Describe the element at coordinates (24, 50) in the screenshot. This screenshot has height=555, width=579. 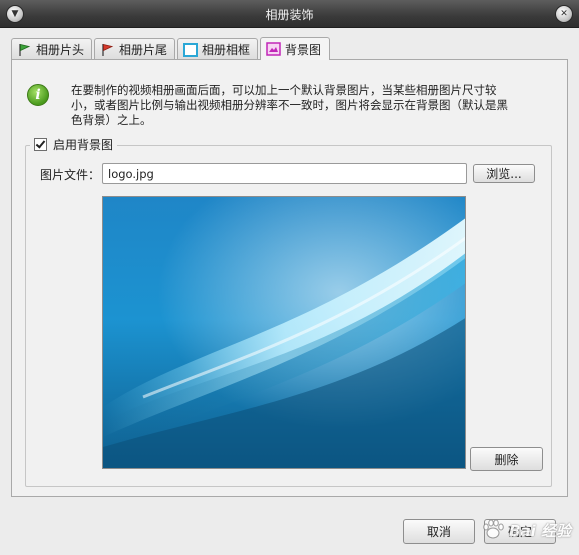
I see `green-flag-icon` at that location.